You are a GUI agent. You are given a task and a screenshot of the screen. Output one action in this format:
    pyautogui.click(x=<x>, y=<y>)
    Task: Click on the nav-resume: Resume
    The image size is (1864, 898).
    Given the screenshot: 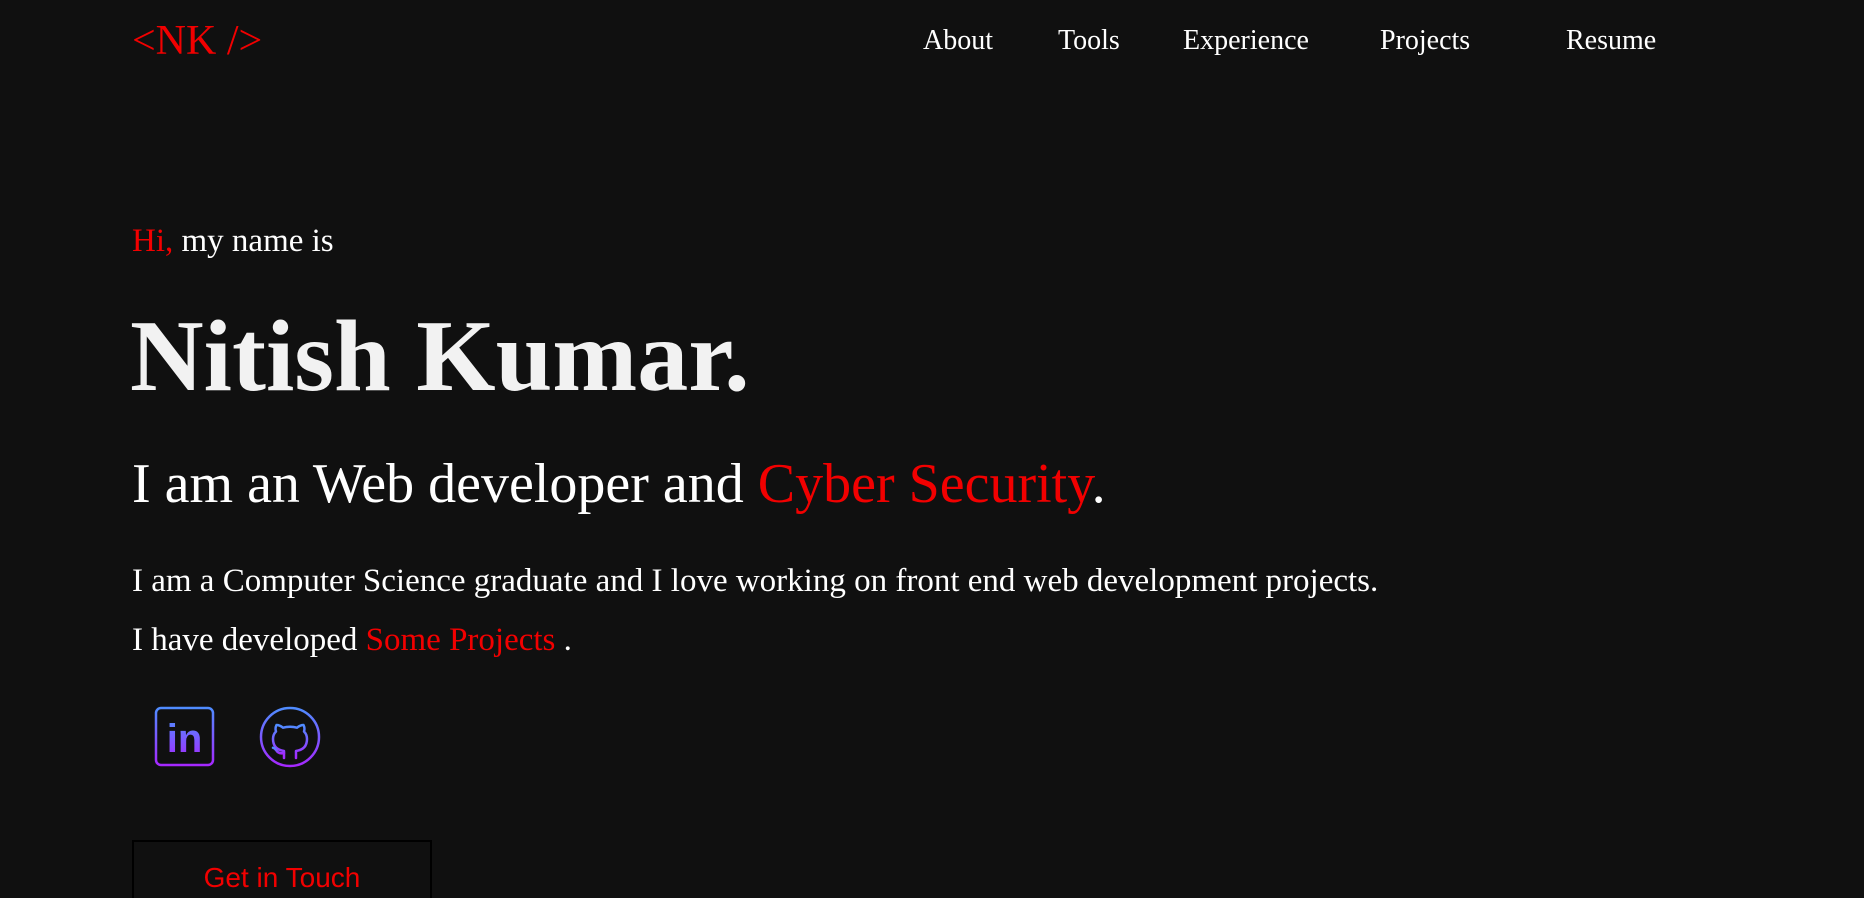 What is the action you would take?
    pyautogui.click(x=1611, y=41)
    